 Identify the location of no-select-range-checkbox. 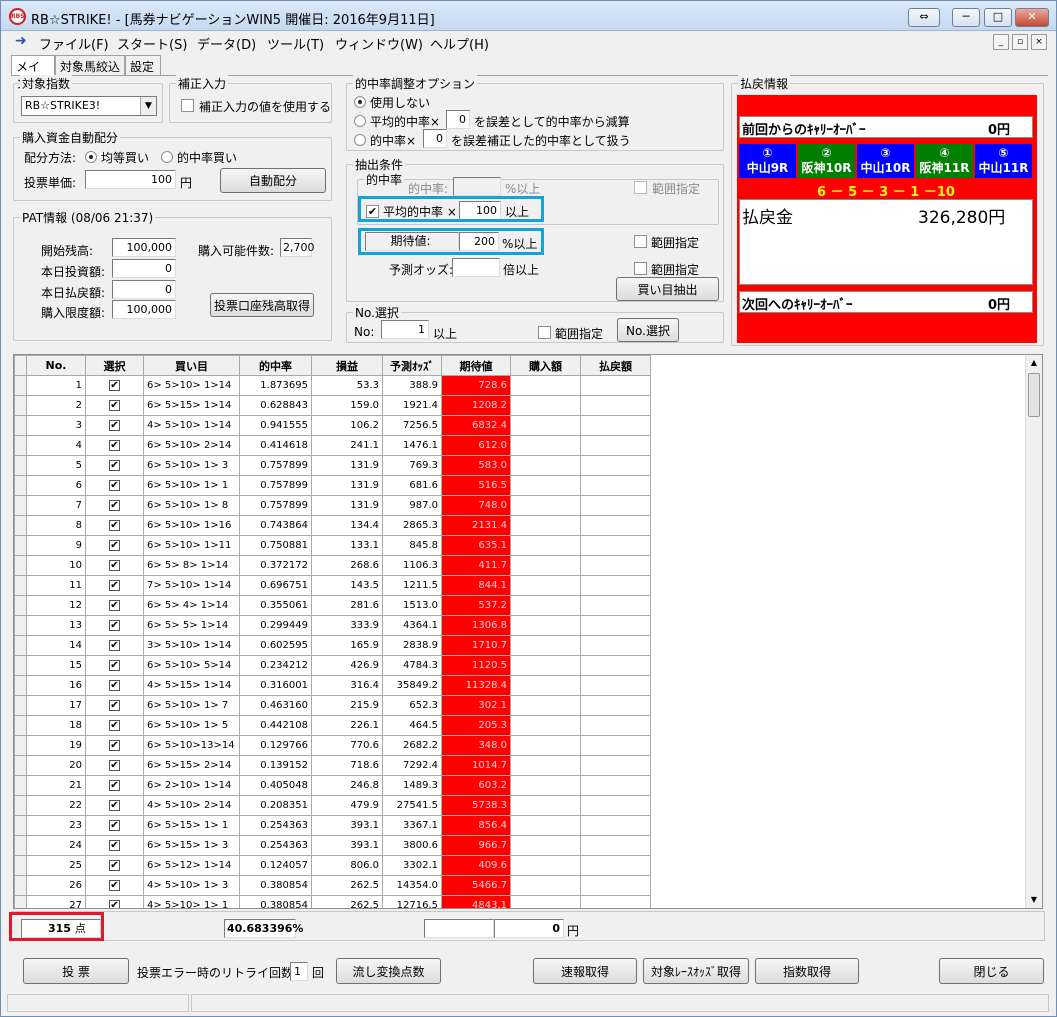
(544, 332).